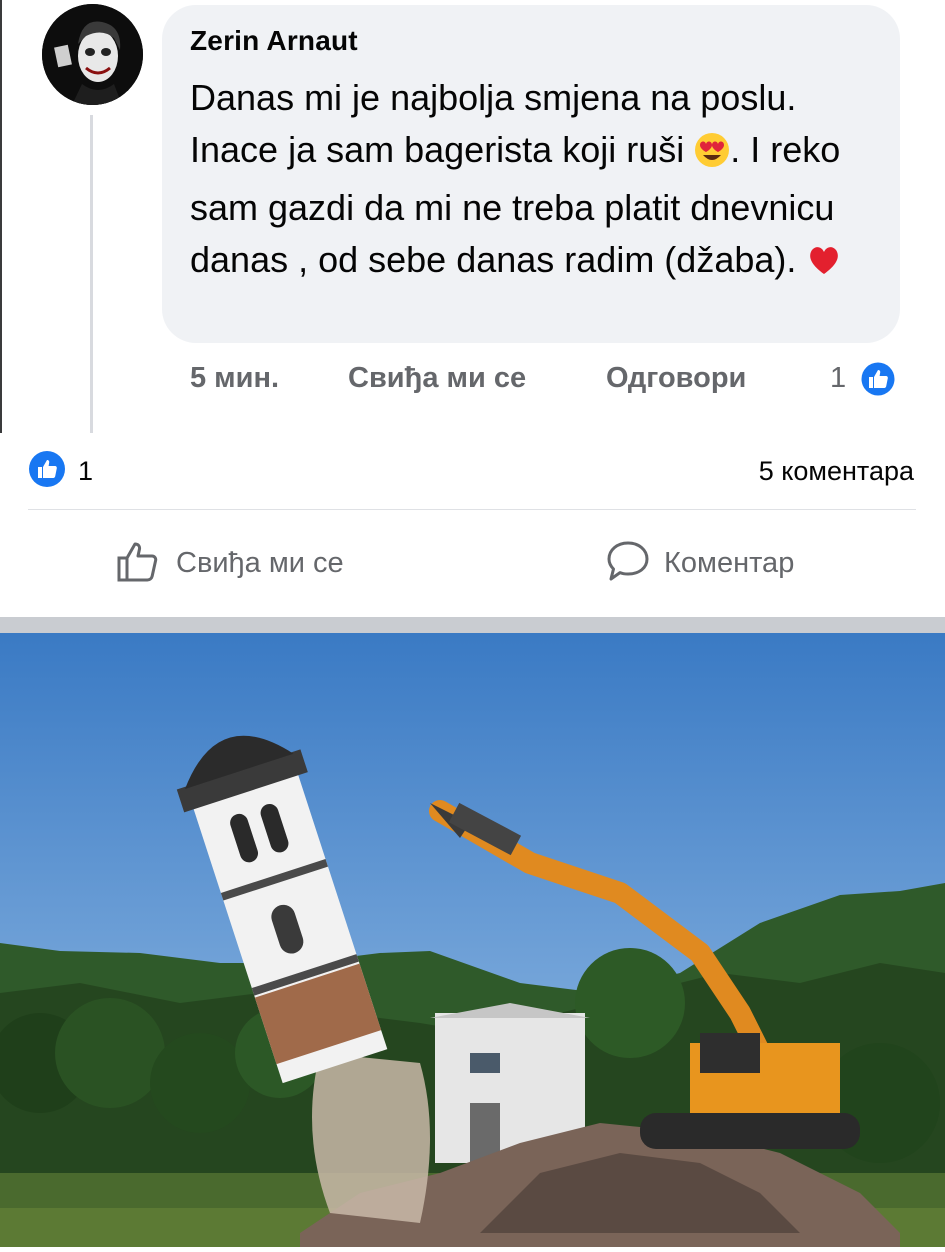 This screenshot has width=945, height=1252. Describe the element at coordinates (836, 471) in the screenshot. I see `post-comments-count: 5 коментара` at that location.